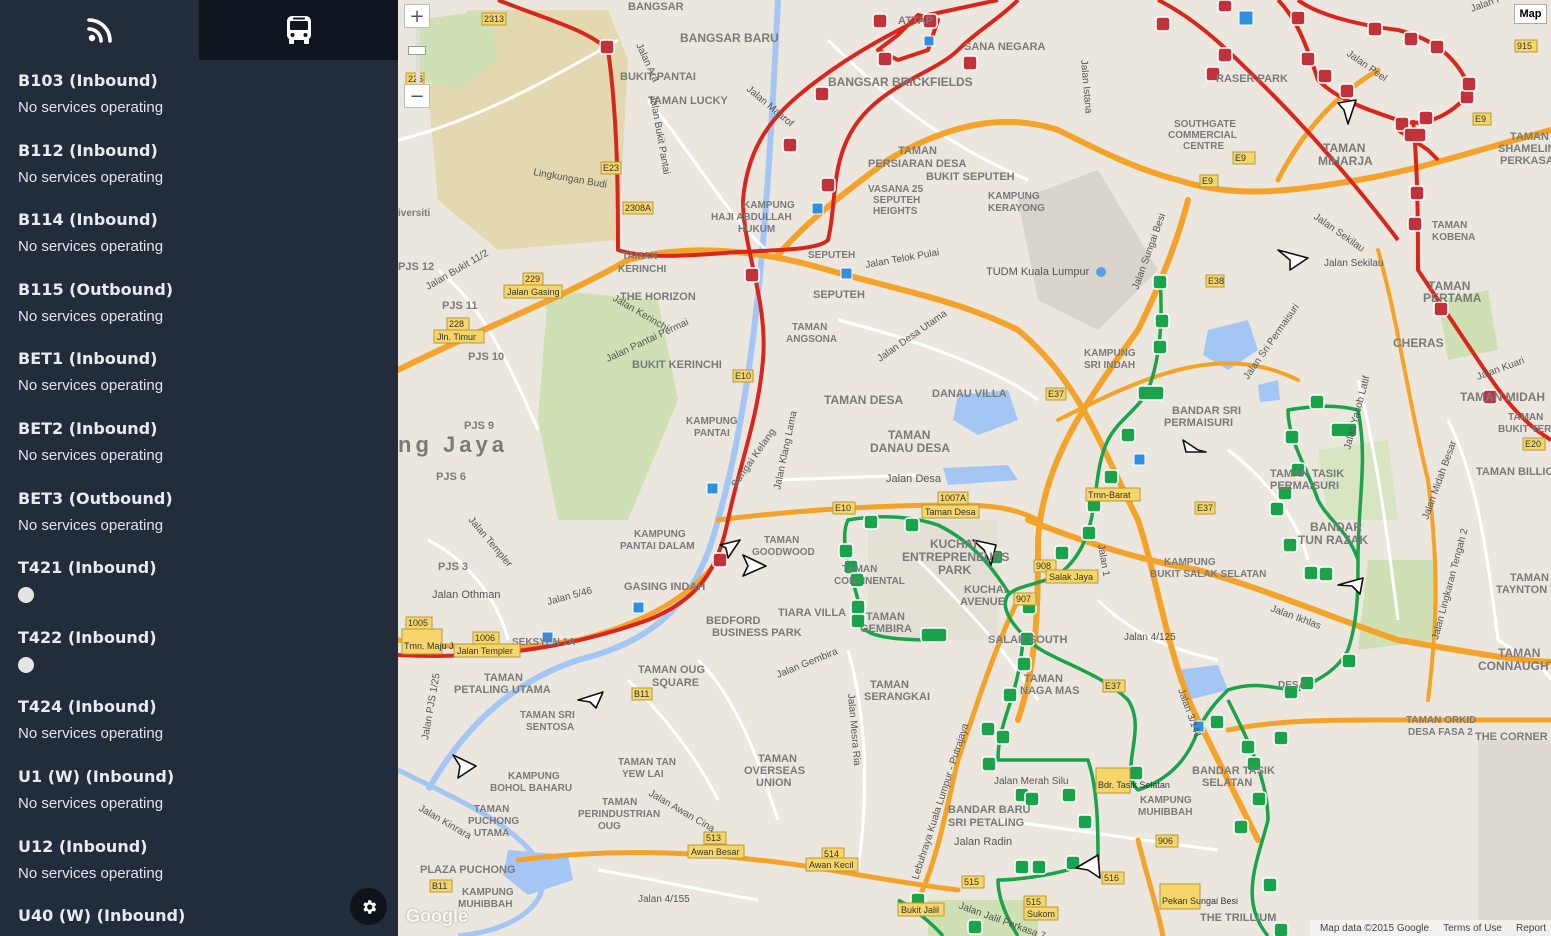 The height and width of the screenshot is (936, 1551). I want to click on route-item-bet2: BET2 (Inbound) No services operating, so click(199, 449).